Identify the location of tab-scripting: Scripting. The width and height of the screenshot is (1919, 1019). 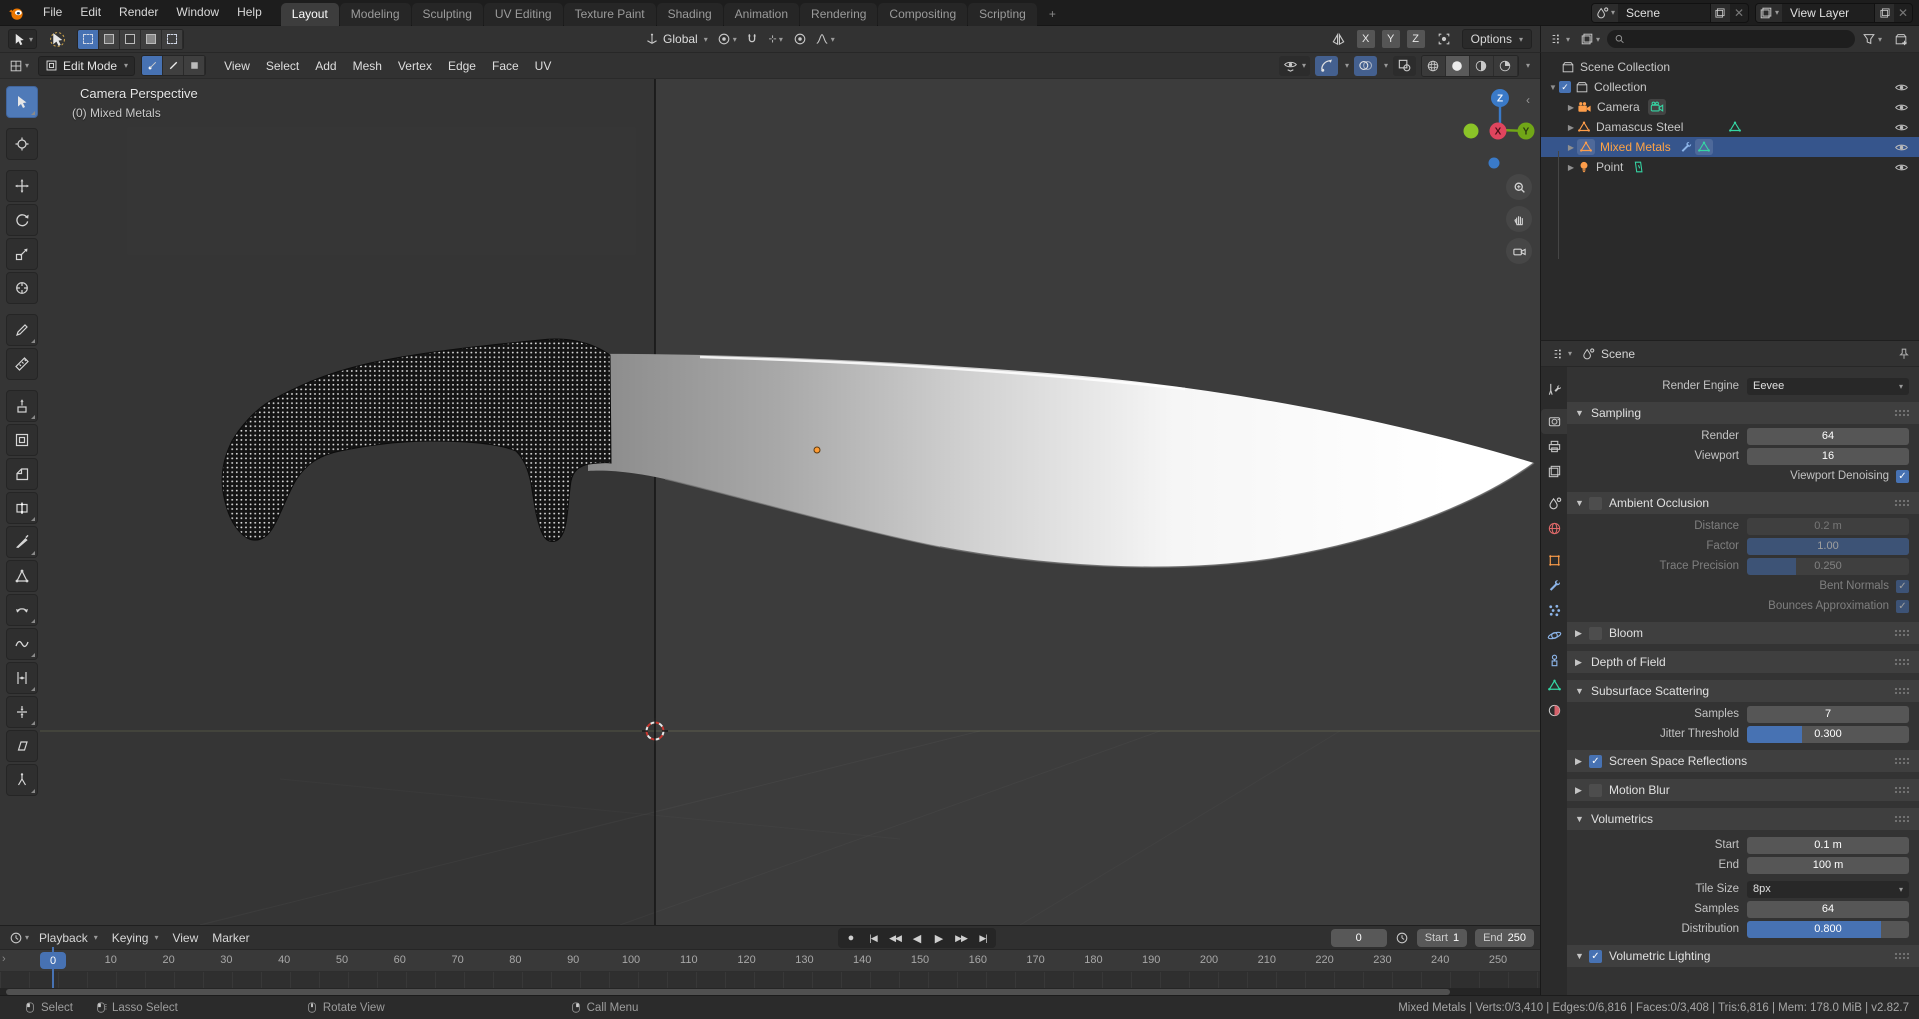
(1002, 14).